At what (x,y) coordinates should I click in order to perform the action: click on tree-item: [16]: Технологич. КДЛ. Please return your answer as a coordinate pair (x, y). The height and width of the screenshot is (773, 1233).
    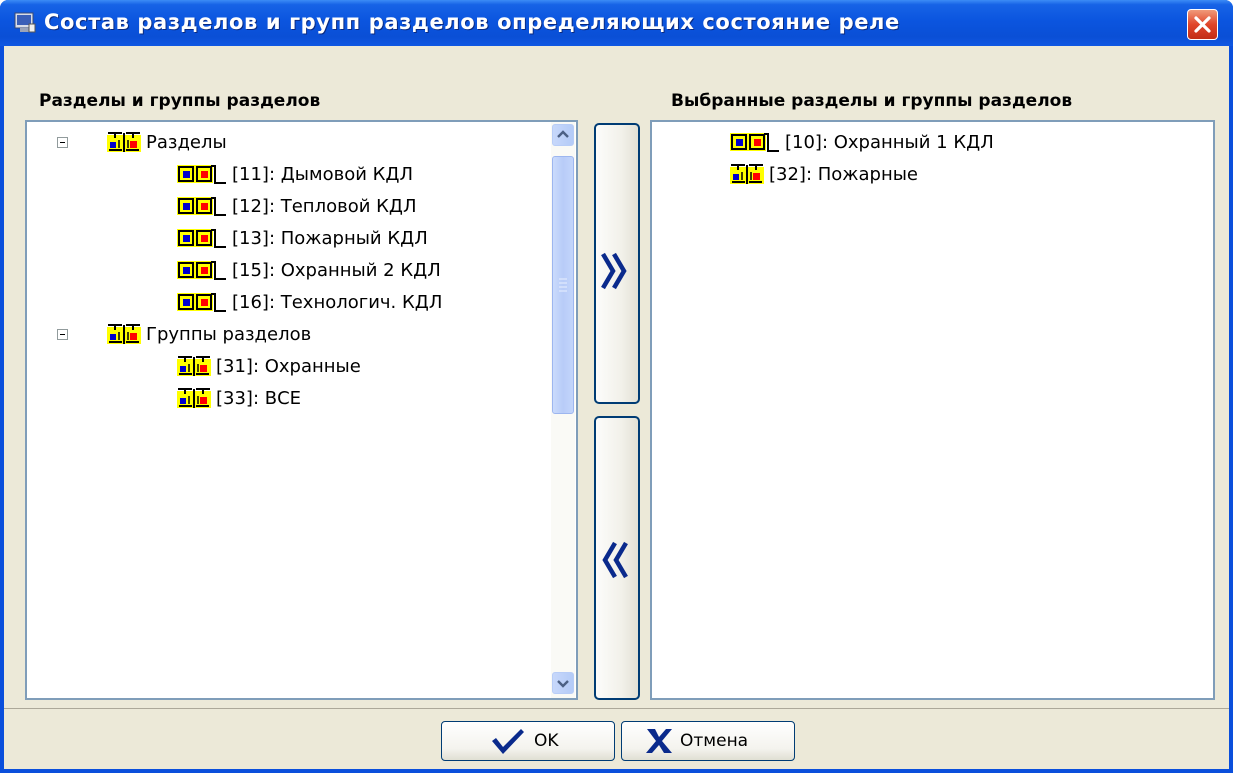
    Looking at the image, I should click on (309, 302).